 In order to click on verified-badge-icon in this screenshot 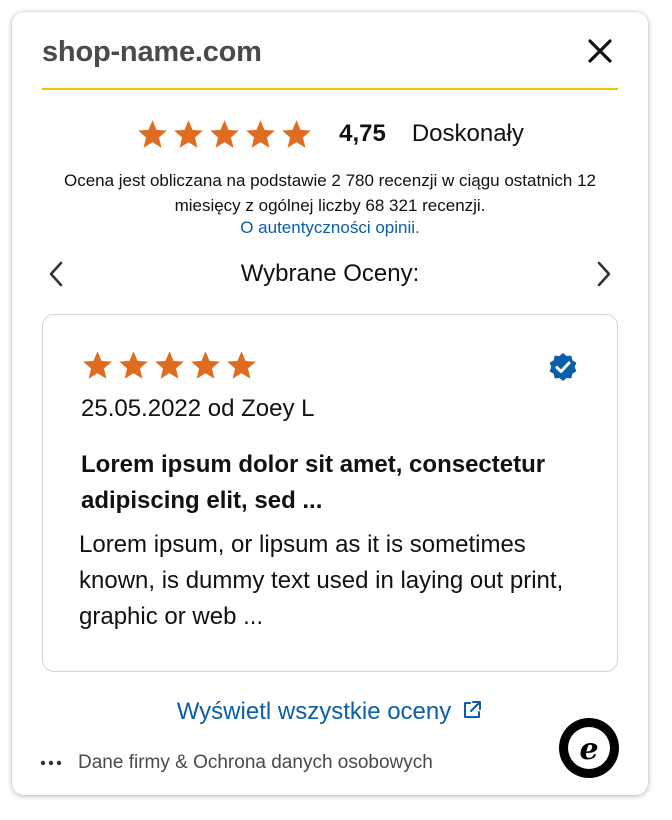, I will do `click(563, 367)`.